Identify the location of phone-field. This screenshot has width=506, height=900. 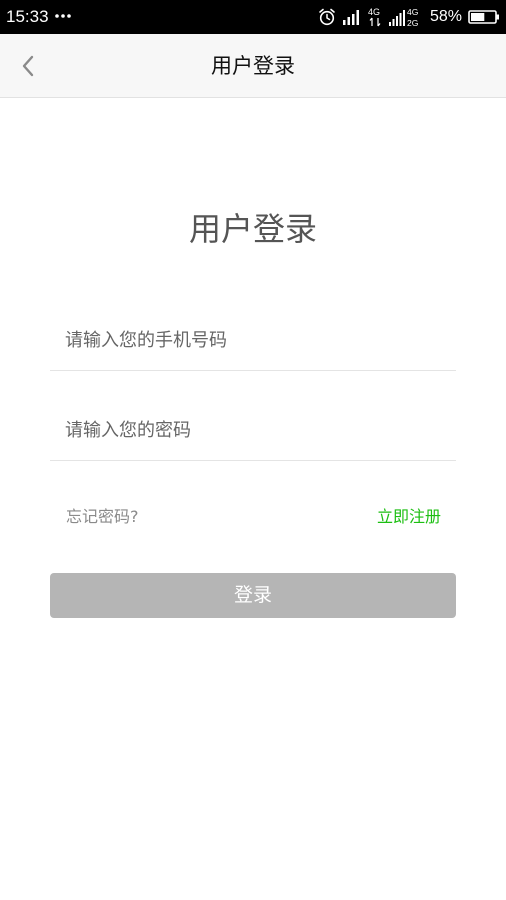
(253, 340).